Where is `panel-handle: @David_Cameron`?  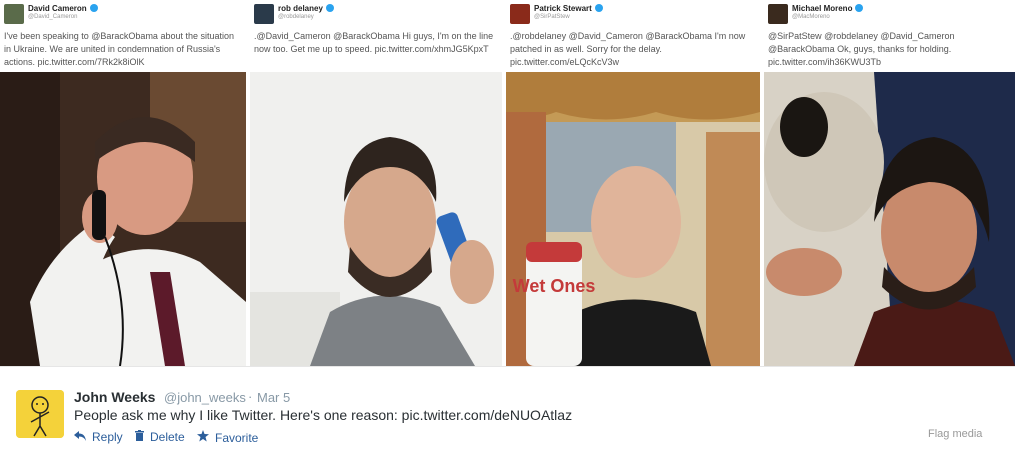 panel-handle: @David_Cameron is located at coordinates (53, 17).